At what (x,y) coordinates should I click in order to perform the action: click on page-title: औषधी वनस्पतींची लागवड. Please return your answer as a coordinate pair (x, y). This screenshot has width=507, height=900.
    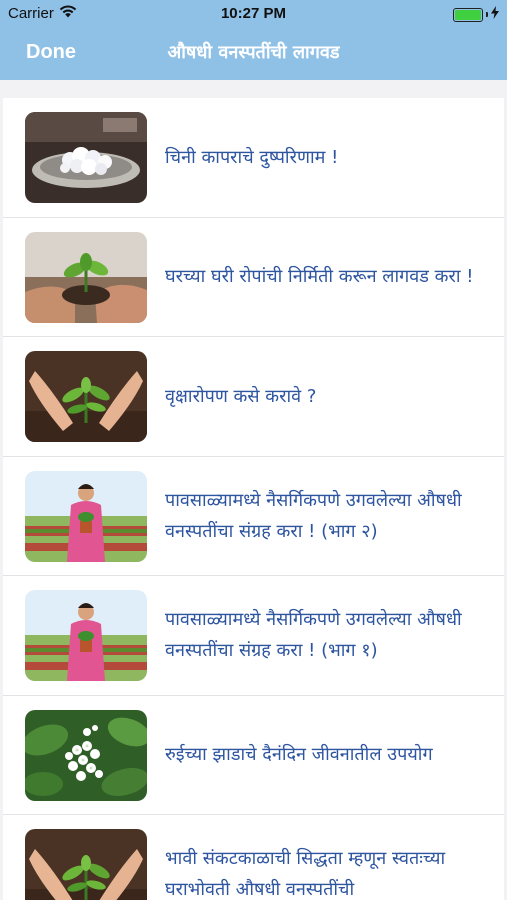
    Looking at the image, I should click on (253, 52).